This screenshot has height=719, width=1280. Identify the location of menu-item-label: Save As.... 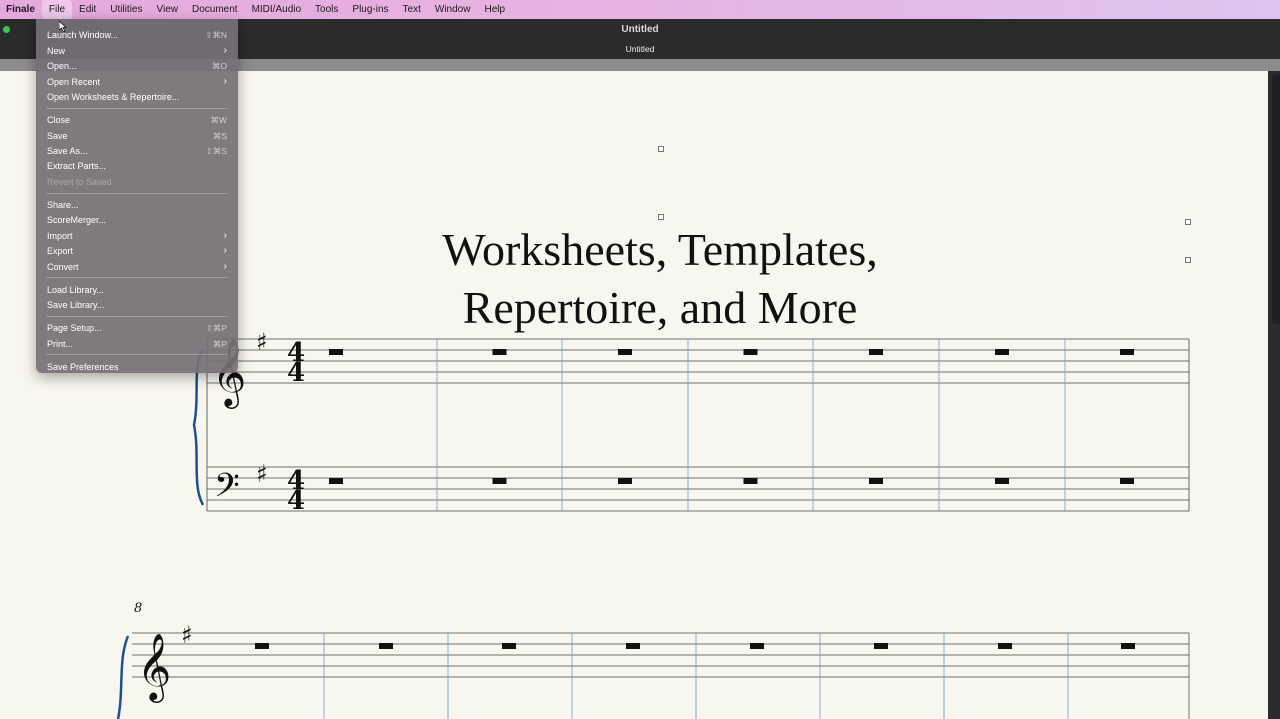
(67, 151).